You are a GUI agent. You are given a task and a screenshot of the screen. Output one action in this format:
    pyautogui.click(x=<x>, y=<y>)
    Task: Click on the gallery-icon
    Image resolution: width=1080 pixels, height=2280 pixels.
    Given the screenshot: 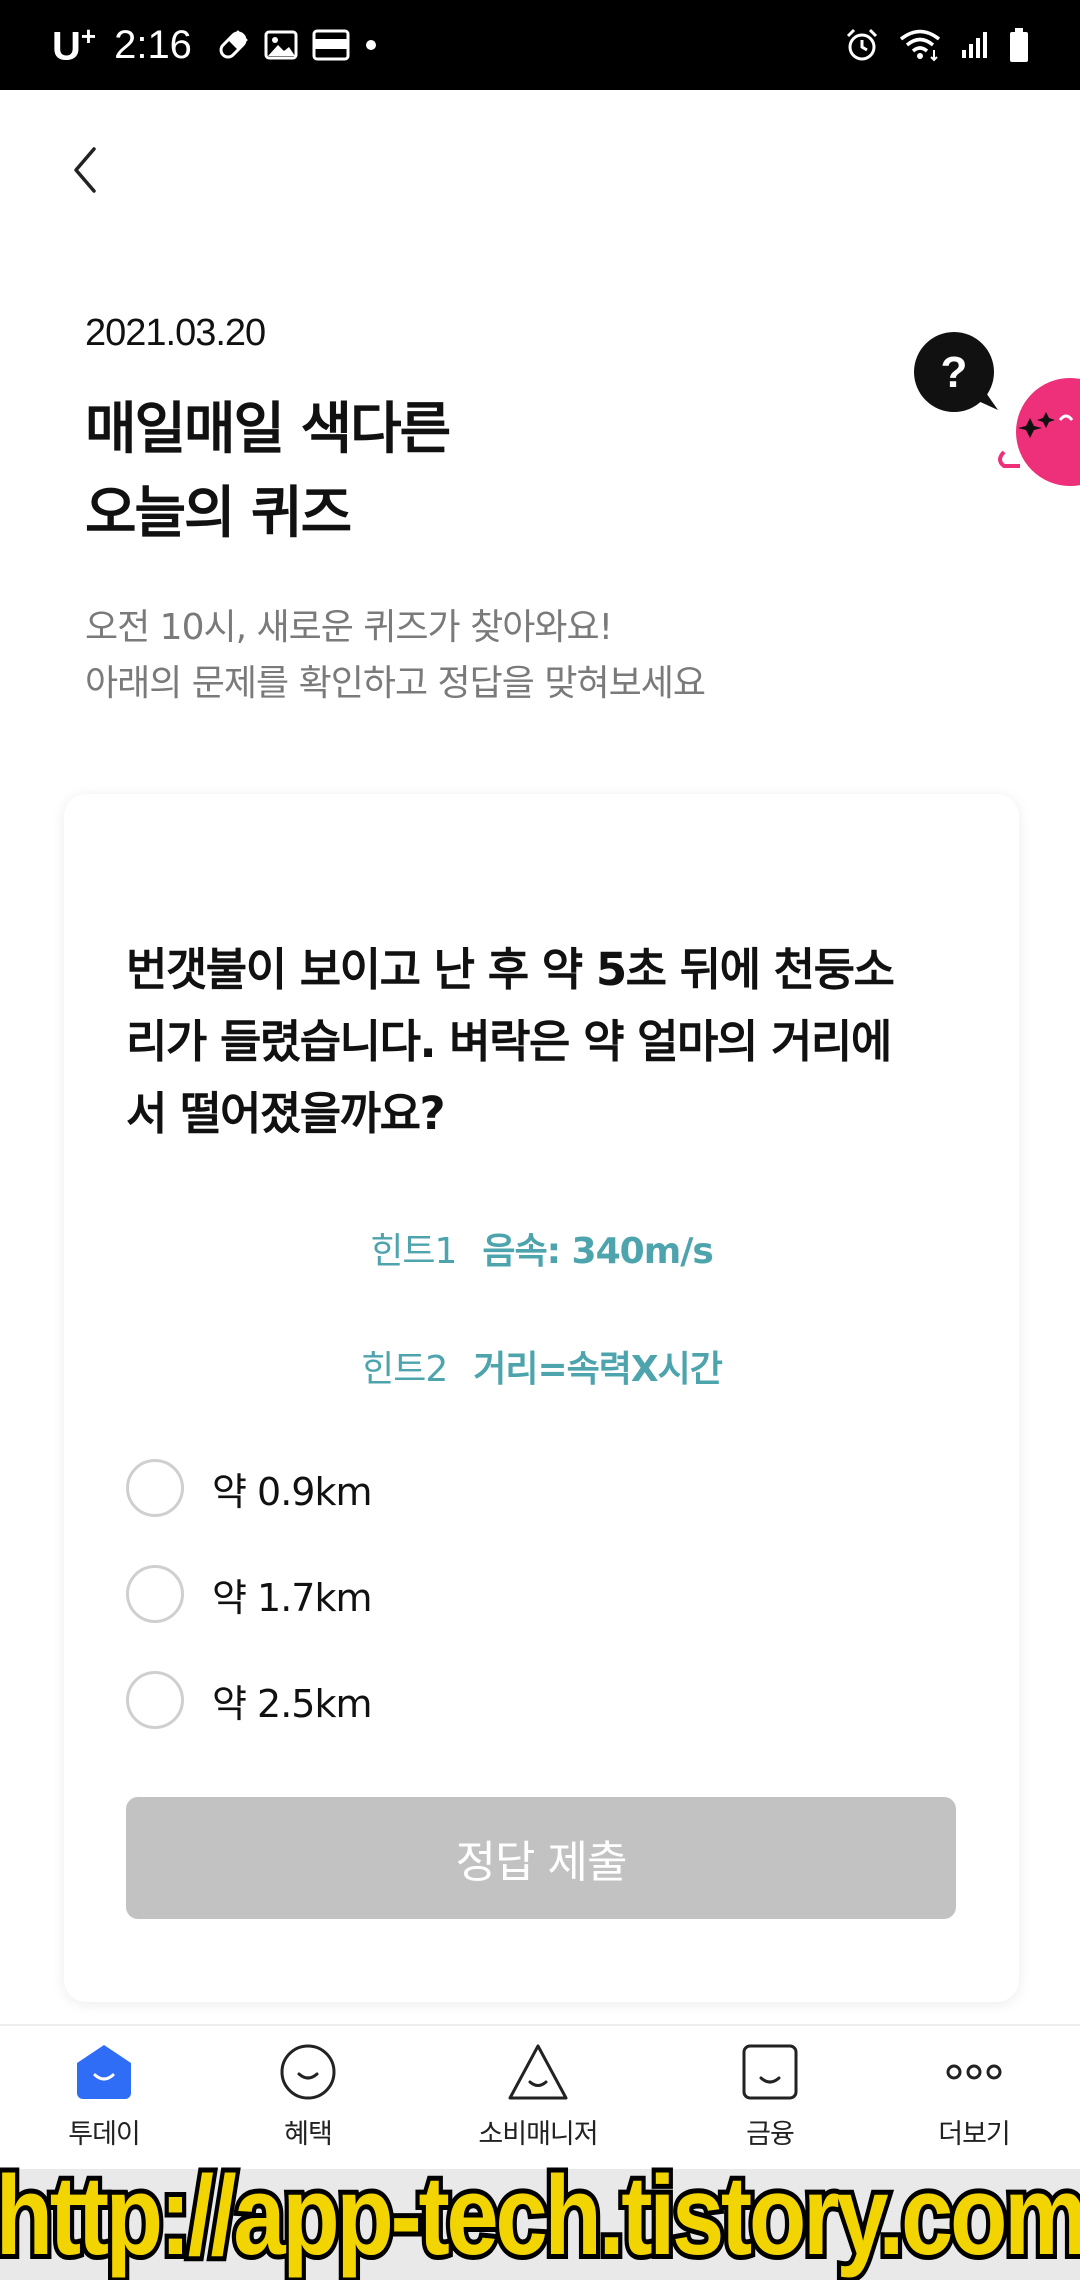 What is the action you would take?
    pyautogui.click(x=281, y=45)
    